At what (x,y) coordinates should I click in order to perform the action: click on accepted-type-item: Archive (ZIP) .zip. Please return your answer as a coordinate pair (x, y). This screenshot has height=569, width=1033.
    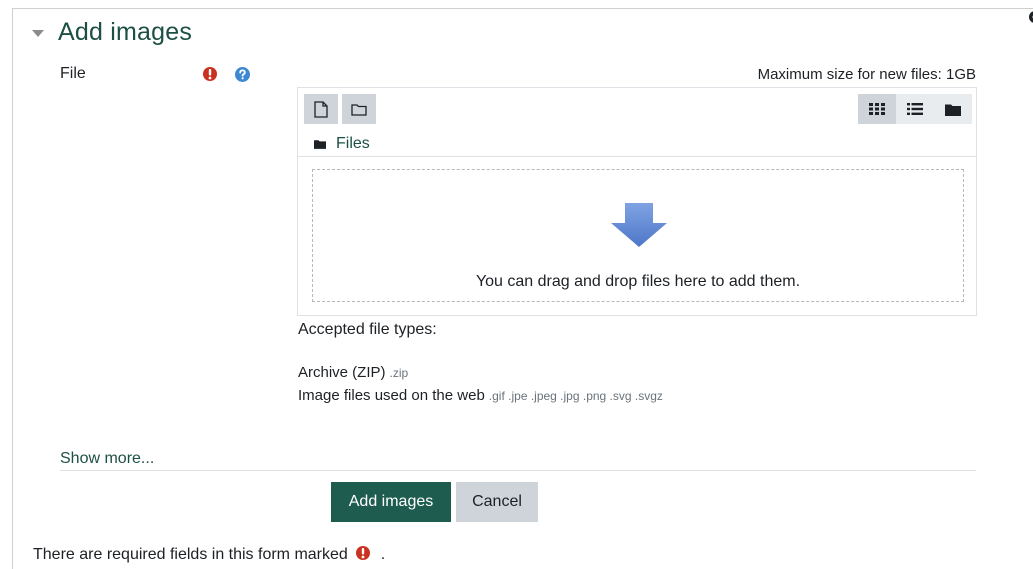
    Looking at the image, I should click on (353, 372).